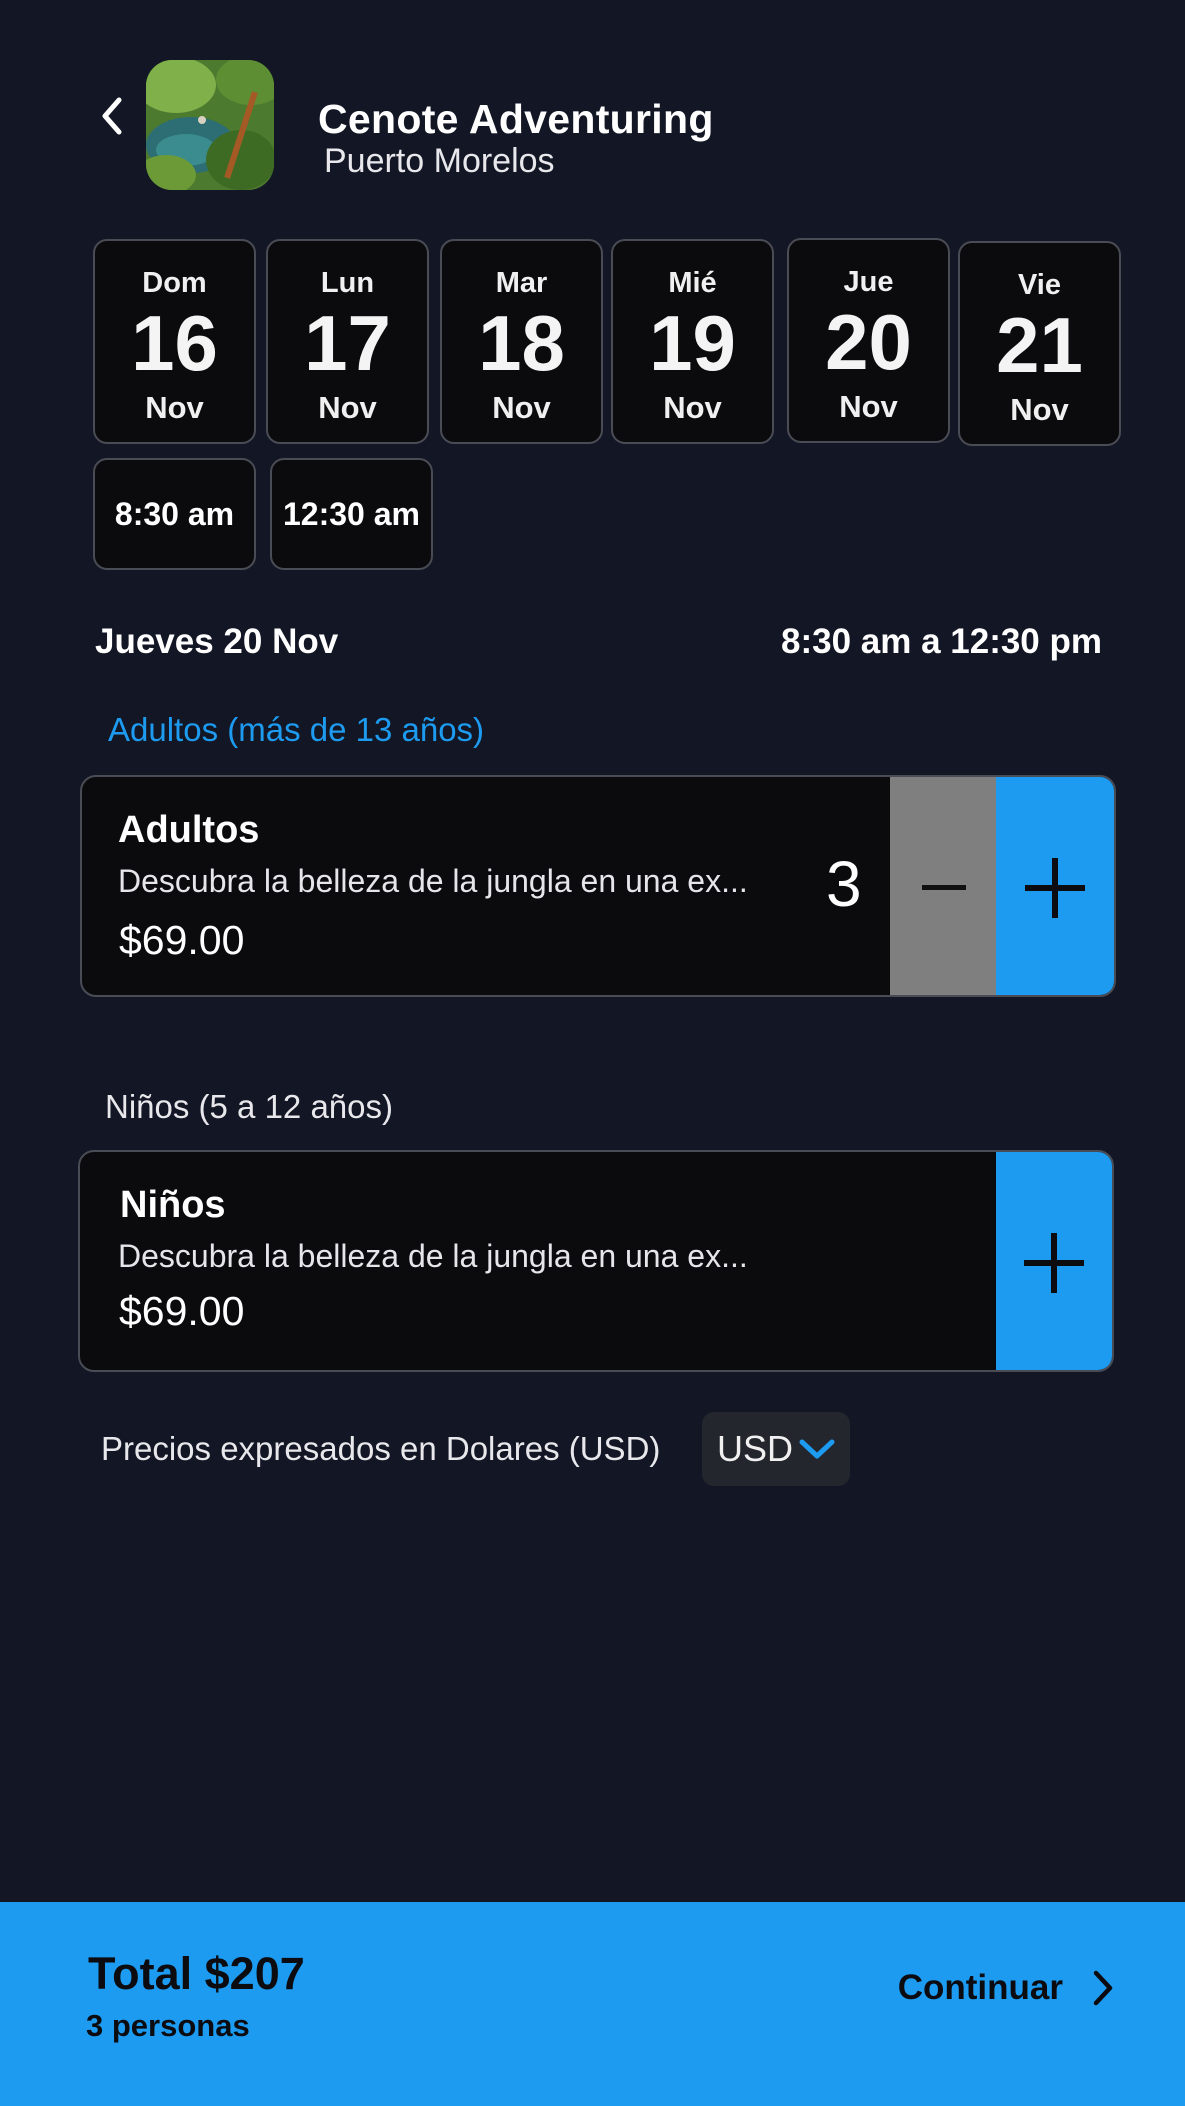 The height and width of the screenshot is (2106, 1185). I want to click on currency-selected-value: USD, so click(754, 1448).